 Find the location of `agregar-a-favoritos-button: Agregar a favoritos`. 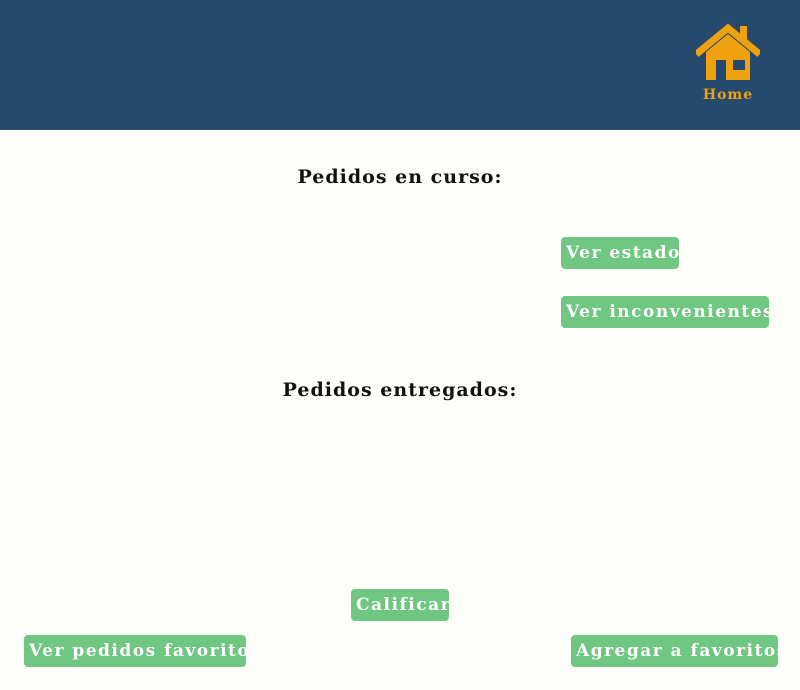

agregar-a-favoritos-button: Agregar a favoritos is located at coordinates (678, 651).